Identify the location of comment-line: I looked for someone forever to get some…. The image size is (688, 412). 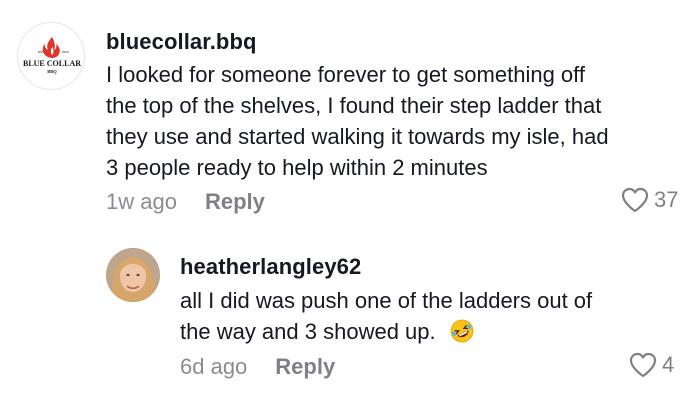
(345, 74).